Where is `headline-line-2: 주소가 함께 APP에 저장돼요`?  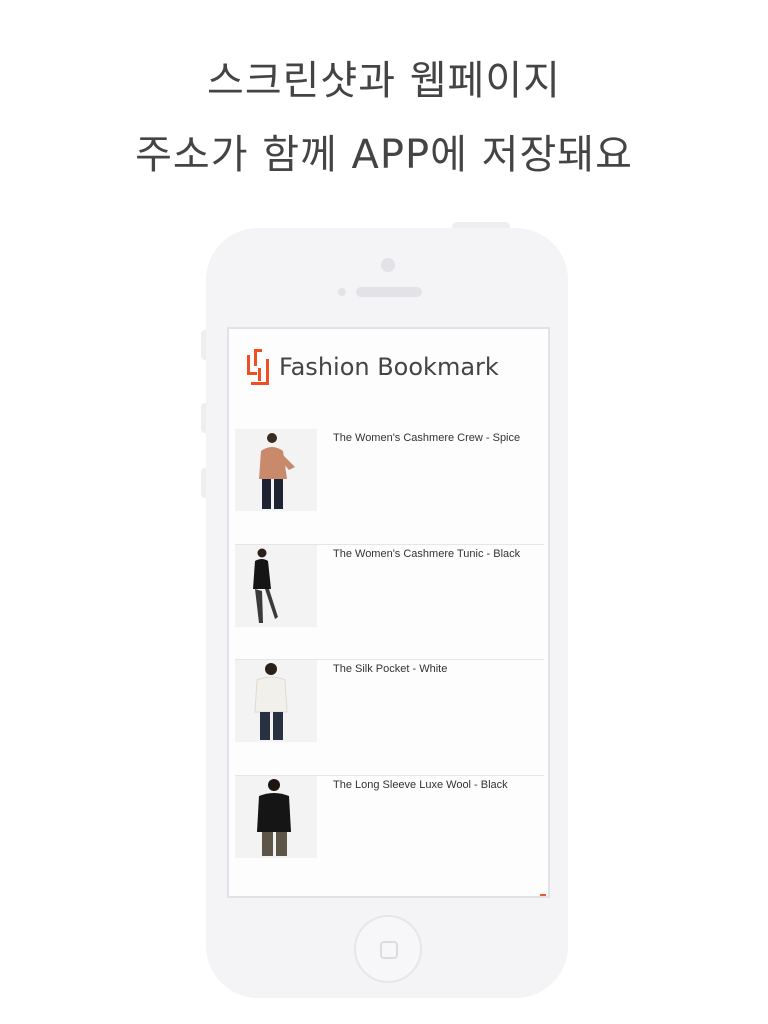
headline-line-2: 주소가 함께 APP에 저장돼요 is located at coordinates (384, 155).